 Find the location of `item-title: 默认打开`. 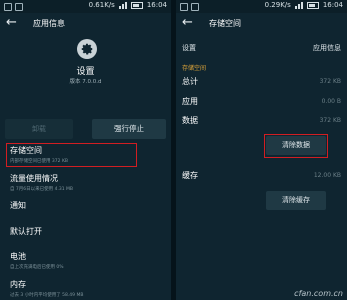

item-title: 默认打开 is located at coordinates (26, 231).